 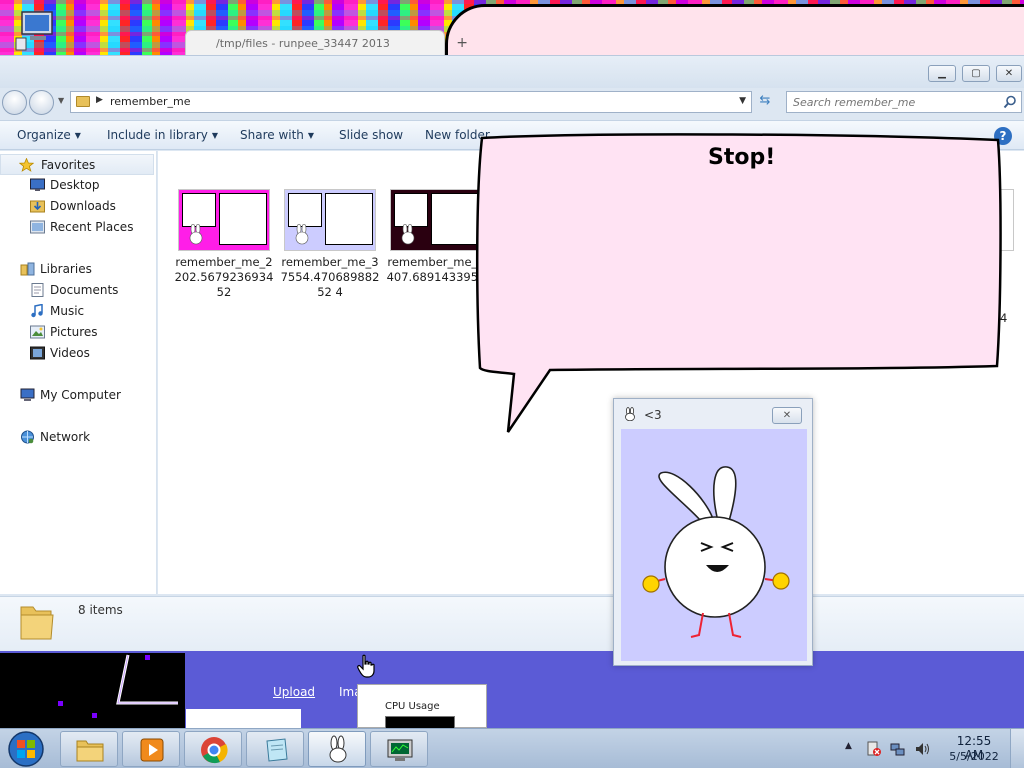 I want to click on address-bar: ▶ remember_me ▼, so click(x=411, y=102).